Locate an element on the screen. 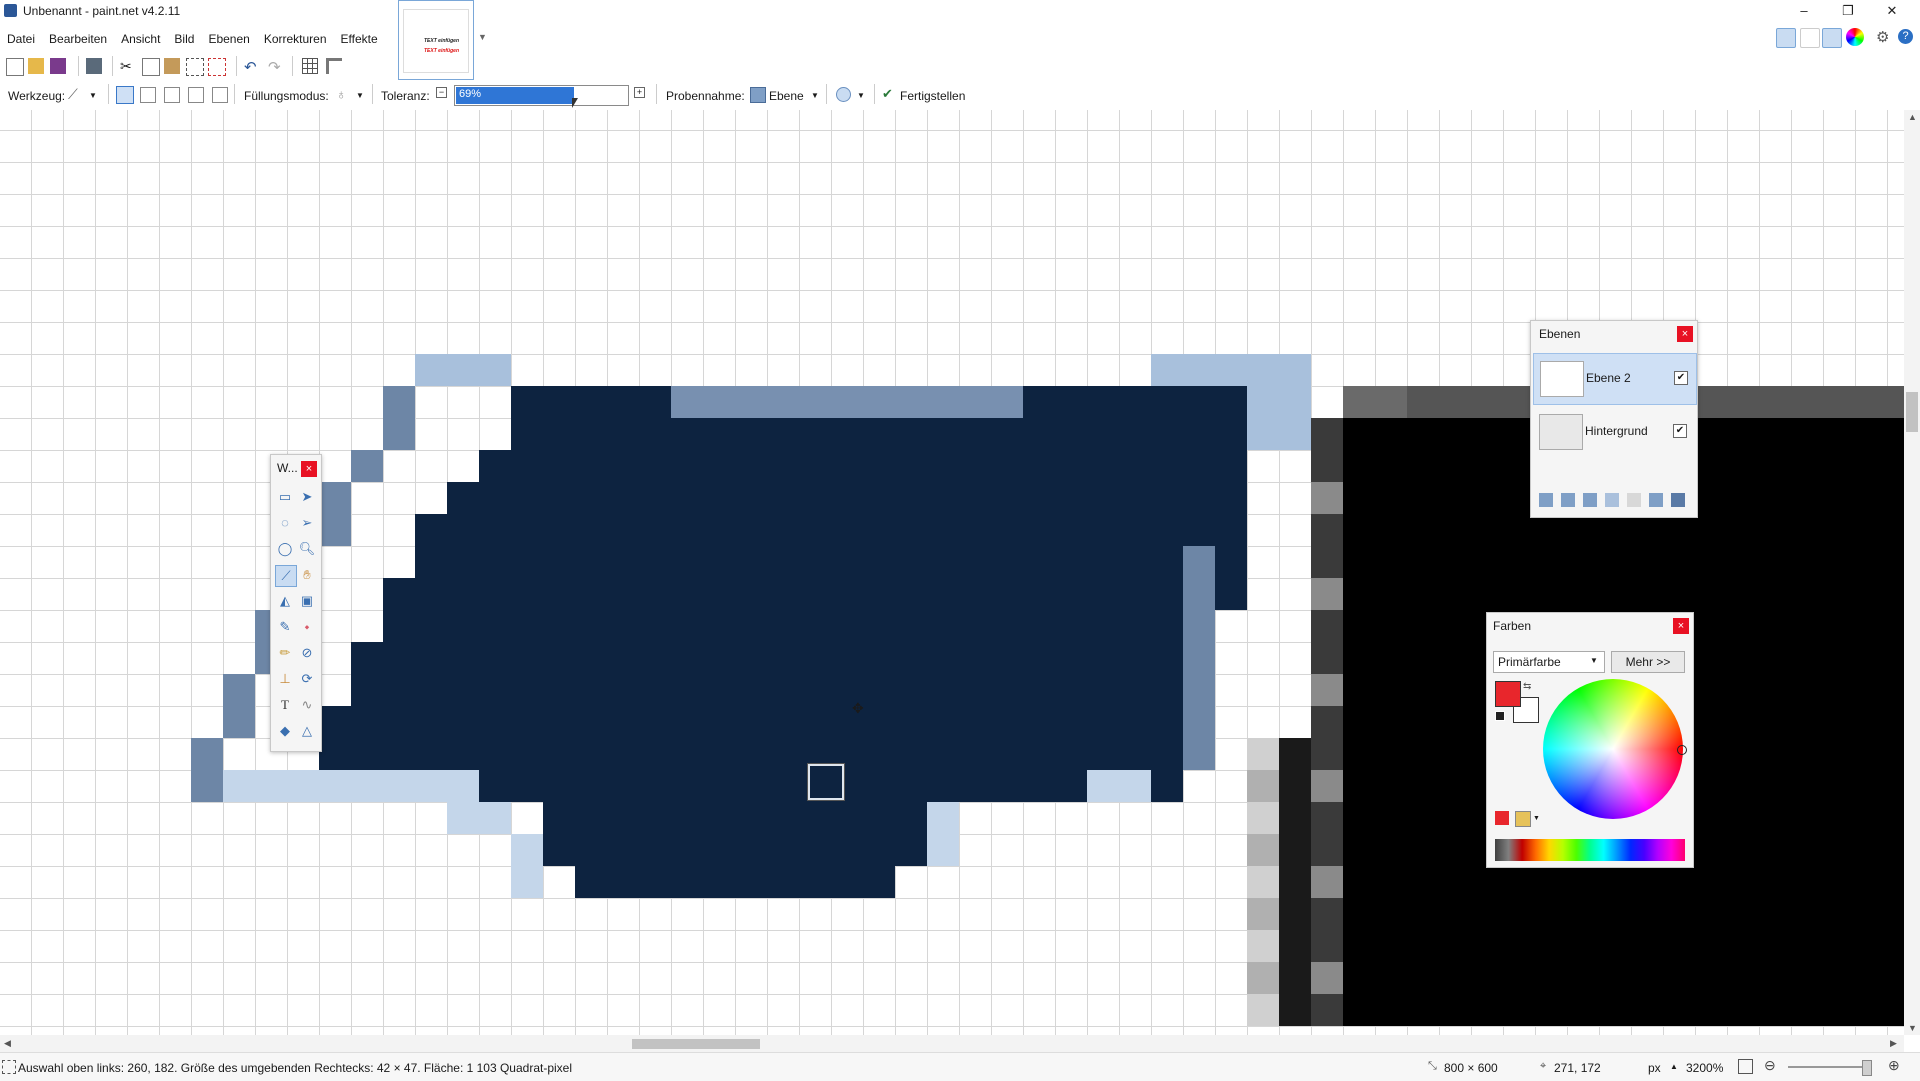  swap-colors-icon: ⇆ is located at coordinates (1527, 686).